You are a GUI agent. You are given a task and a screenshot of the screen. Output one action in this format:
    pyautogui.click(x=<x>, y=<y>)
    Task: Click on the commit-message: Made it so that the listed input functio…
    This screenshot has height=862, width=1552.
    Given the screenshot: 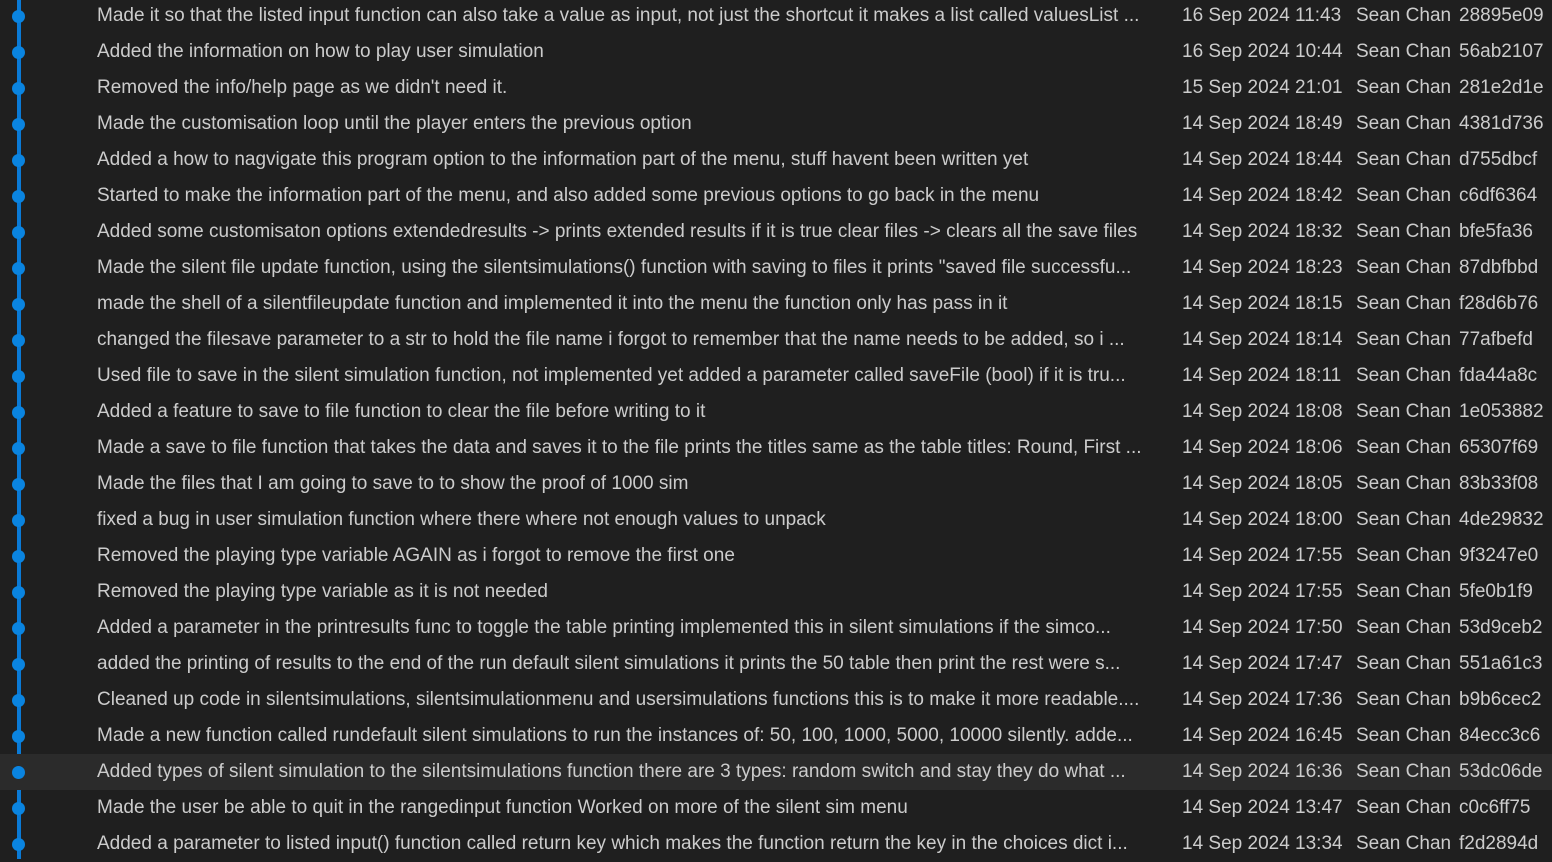 What is the action you would take?
    pyautogui.click(x=618, y=15)
    